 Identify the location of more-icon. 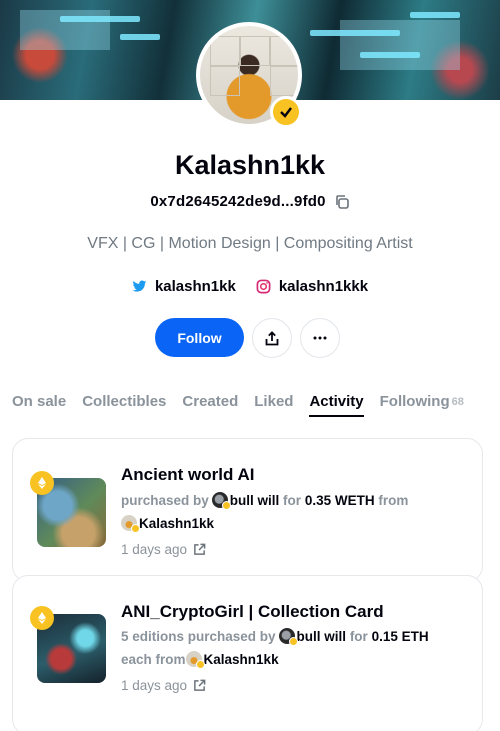
(320, 338).